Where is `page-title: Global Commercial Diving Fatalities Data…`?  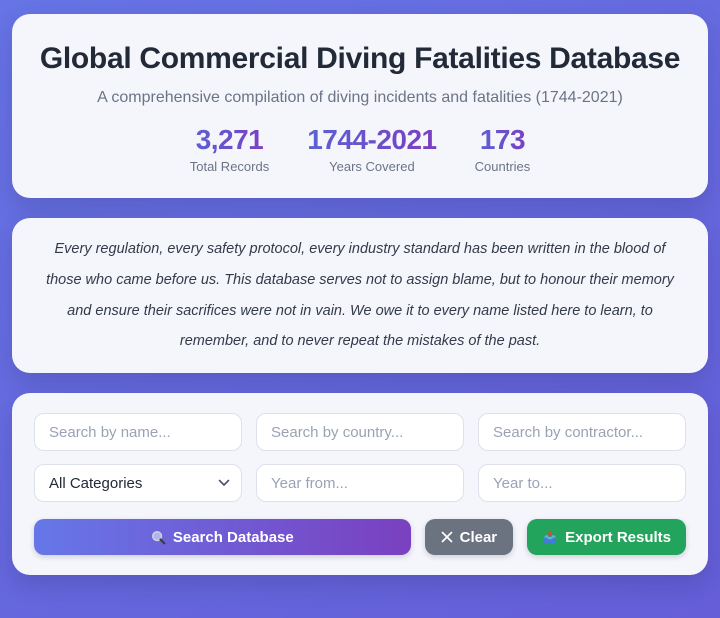
page-title: Global Commercial Diving Fatalities Data… is located at coordinates (360, 58).